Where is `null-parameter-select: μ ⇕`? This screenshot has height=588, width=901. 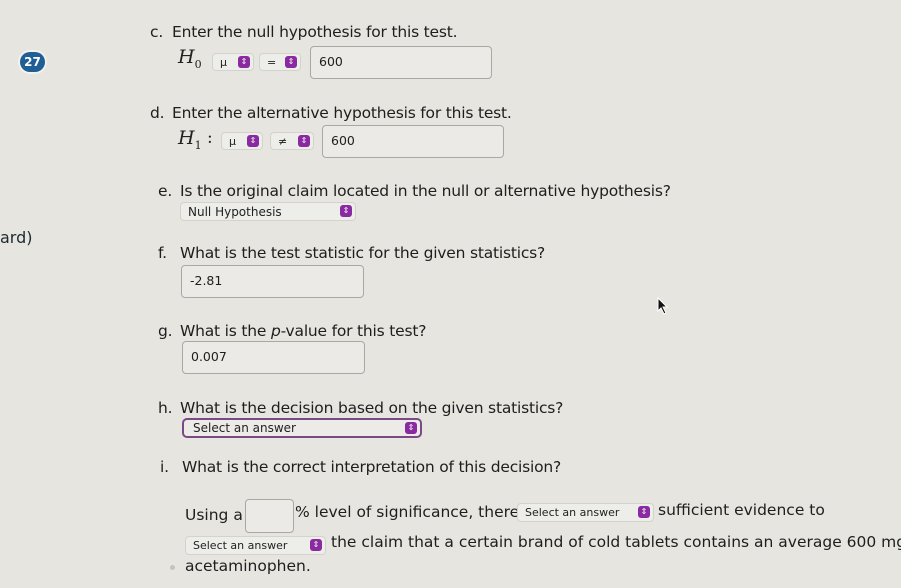
null-parameter-select: μ ⇕ is located at coordinates (233, 62).